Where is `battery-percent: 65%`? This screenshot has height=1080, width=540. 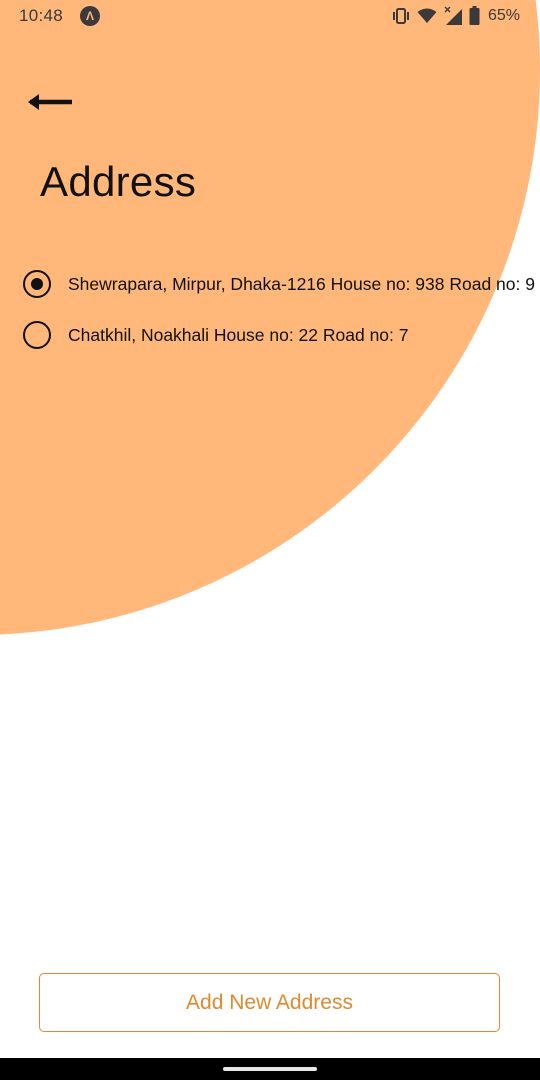 battery-percent: 65% is located at coordinates (503, 15).